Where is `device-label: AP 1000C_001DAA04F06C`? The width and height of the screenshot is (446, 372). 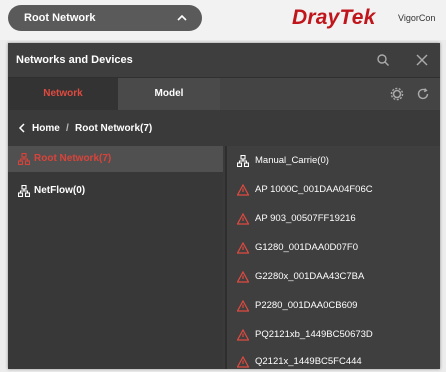 device-label: AP 1000C_001DAA04F06C is located at coordinates (314, 189).